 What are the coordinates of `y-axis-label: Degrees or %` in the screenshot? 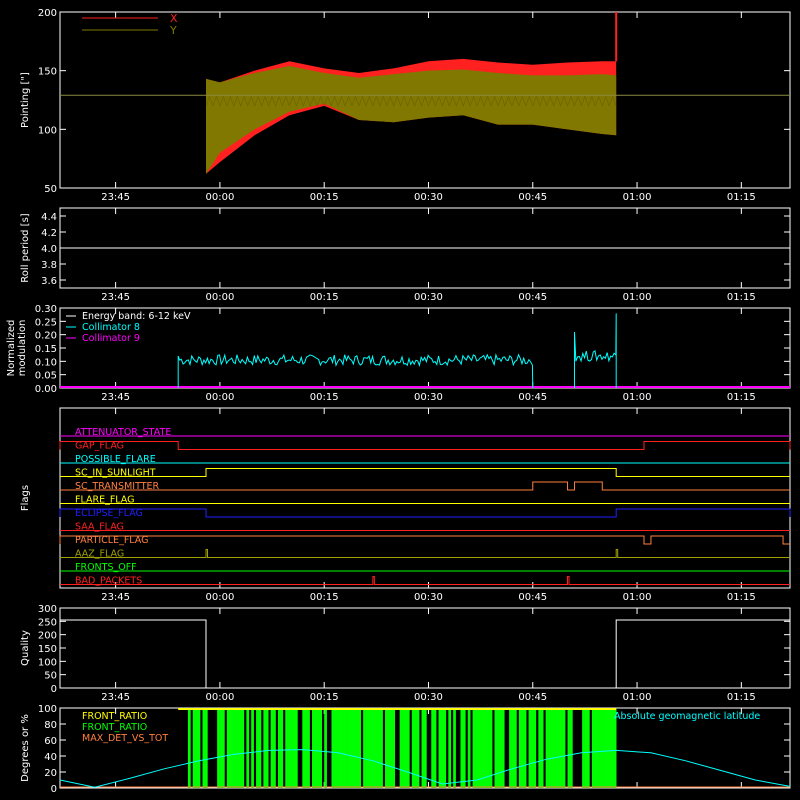 It's located at (25, 748).